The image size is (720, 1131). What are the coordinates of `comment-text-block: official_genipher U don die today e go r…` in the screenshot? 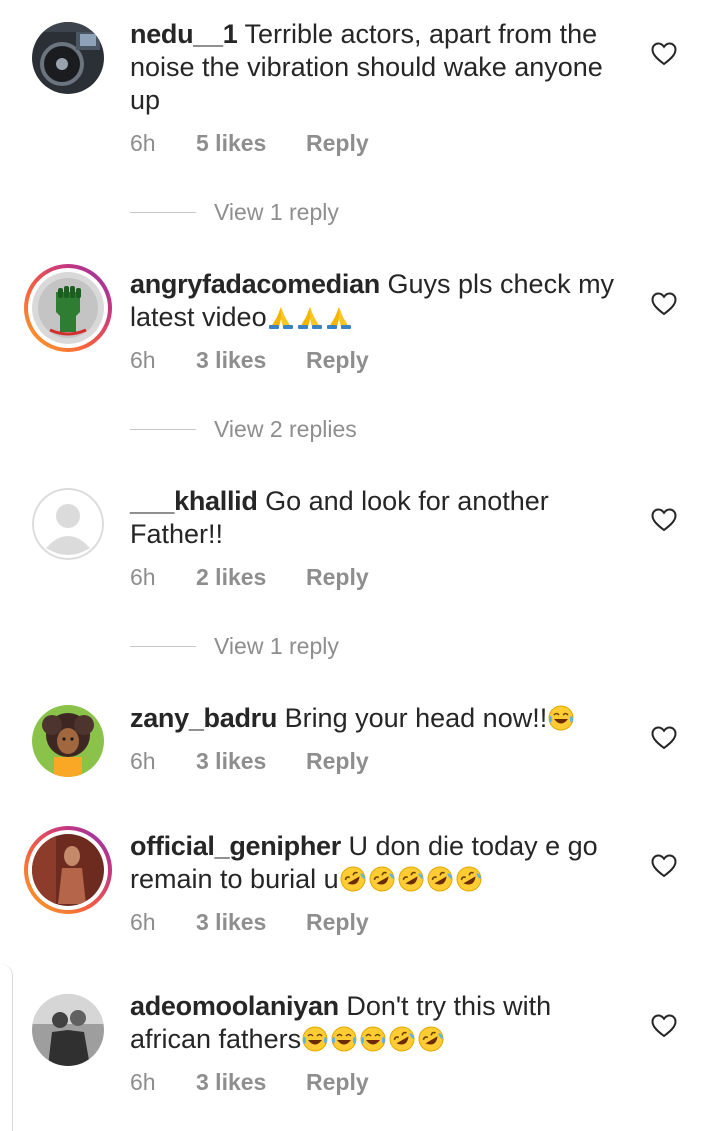 It's located at (380, 863).